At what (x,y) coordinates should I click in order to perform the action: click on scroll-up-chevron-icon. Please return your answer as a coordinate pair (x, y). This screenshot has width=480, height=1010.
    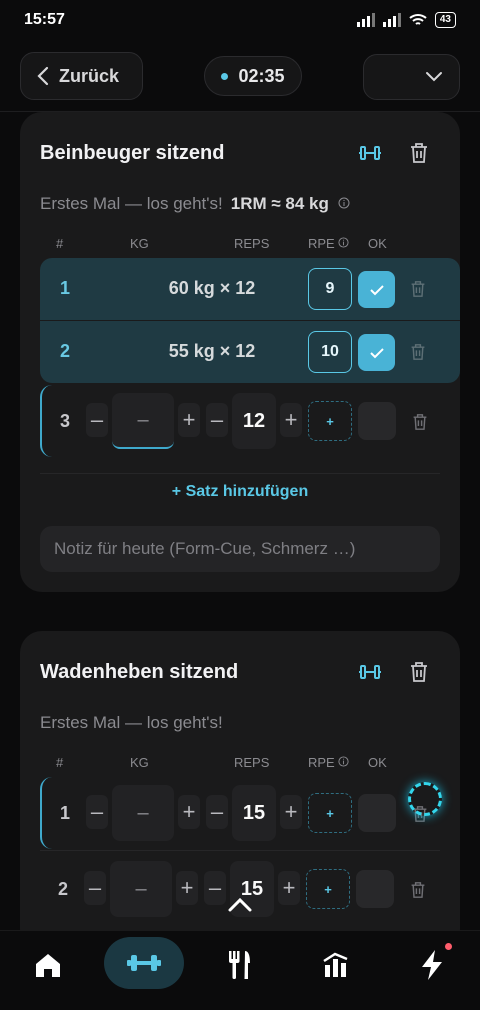
    Looking at the image, I should click on (240, 905).